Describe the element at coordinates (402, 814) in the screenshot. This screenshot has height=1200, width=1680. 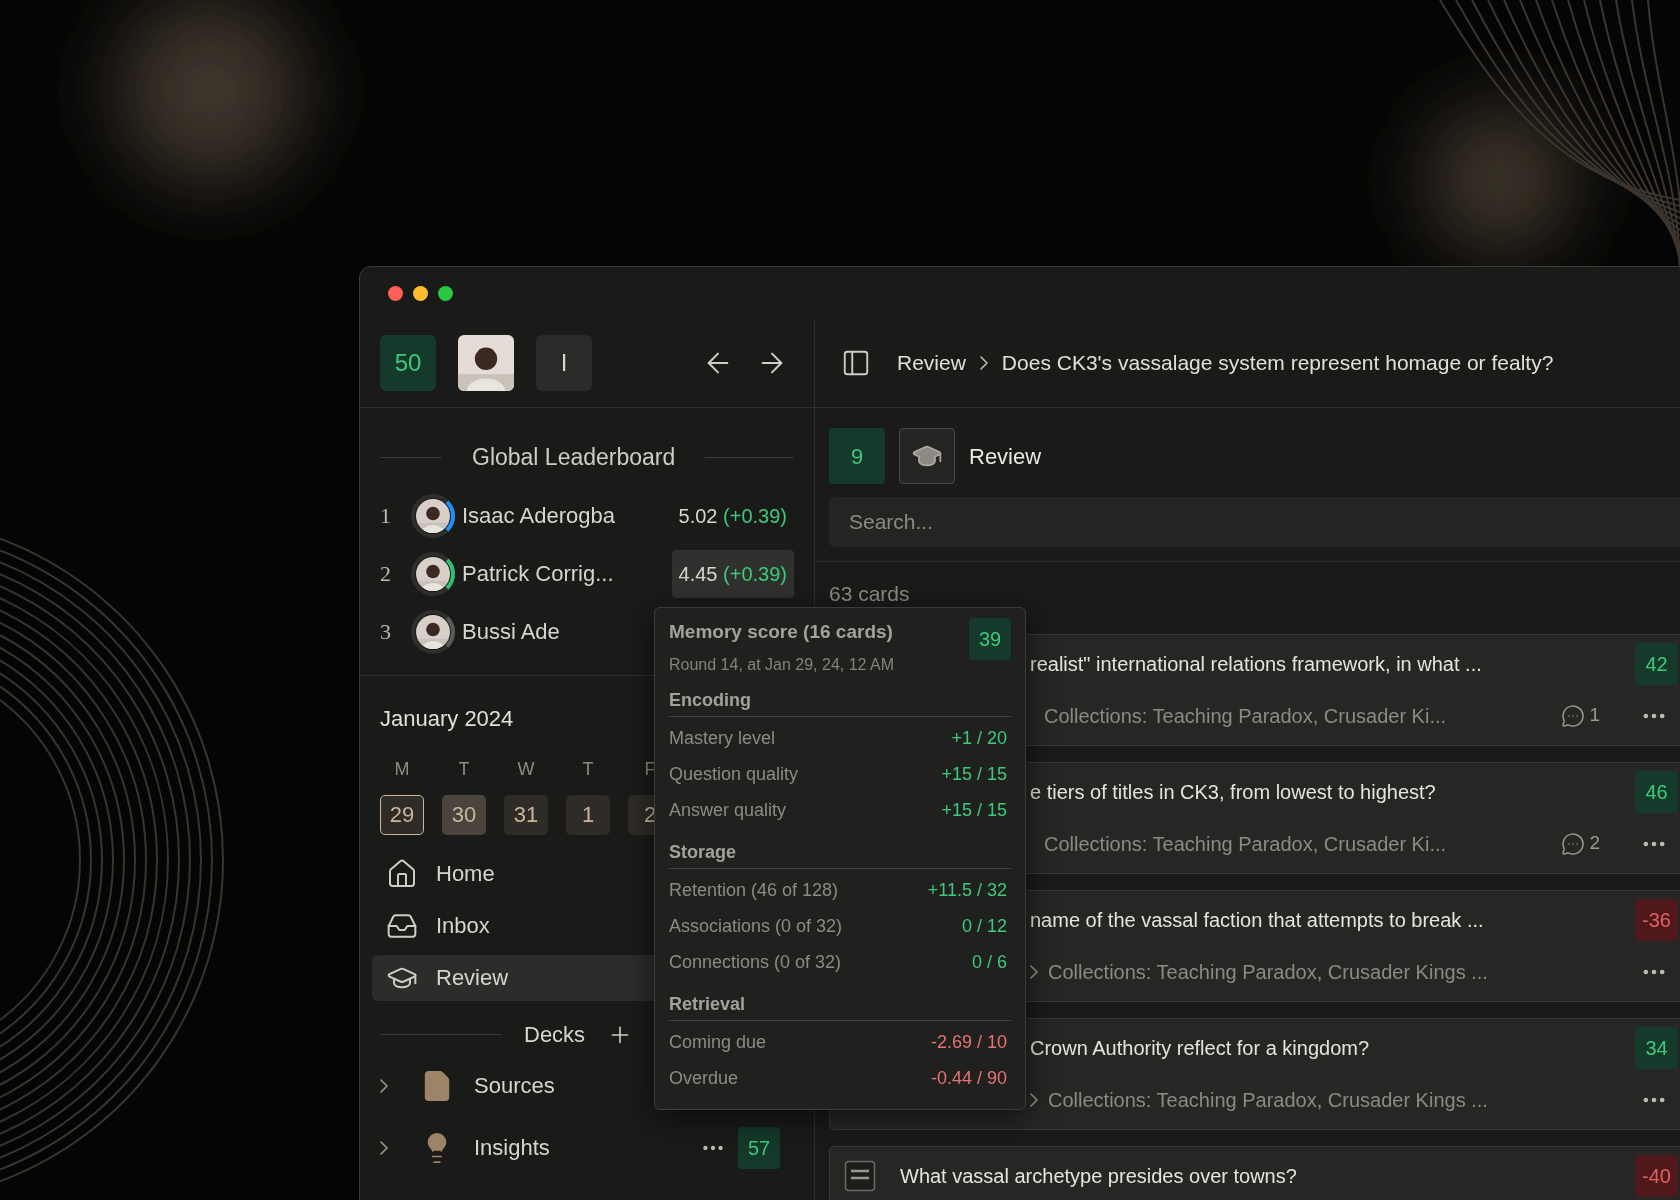
I see `calendar-day: 29` at that location.